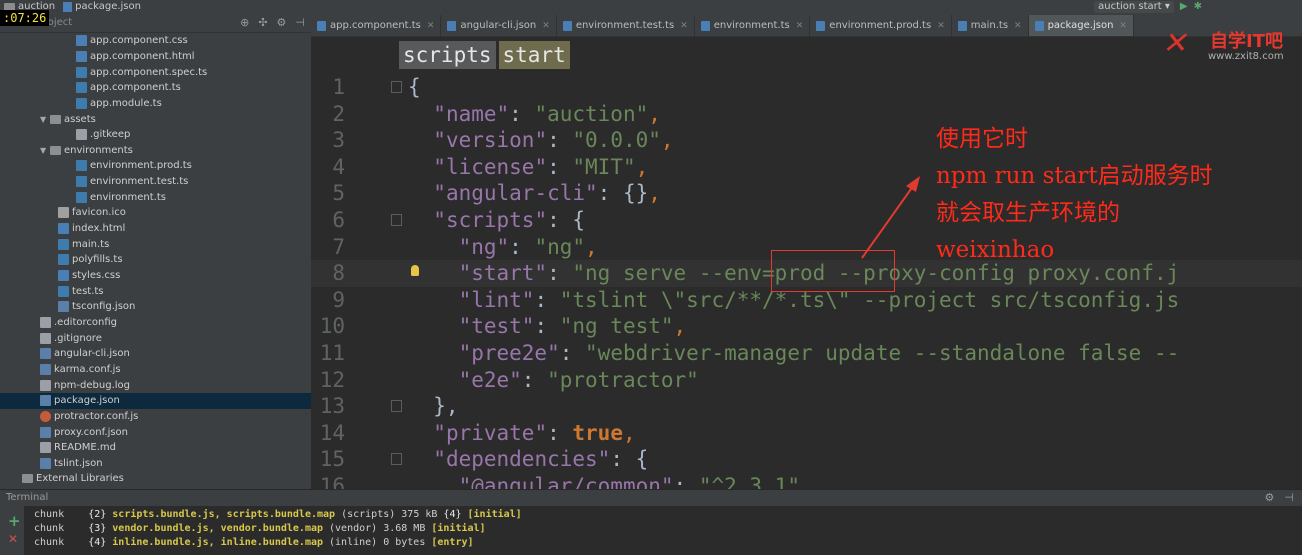 This screenshot has height=555, width=1302. I want to click on tree-item: .gitkeep, so click(155, 135).